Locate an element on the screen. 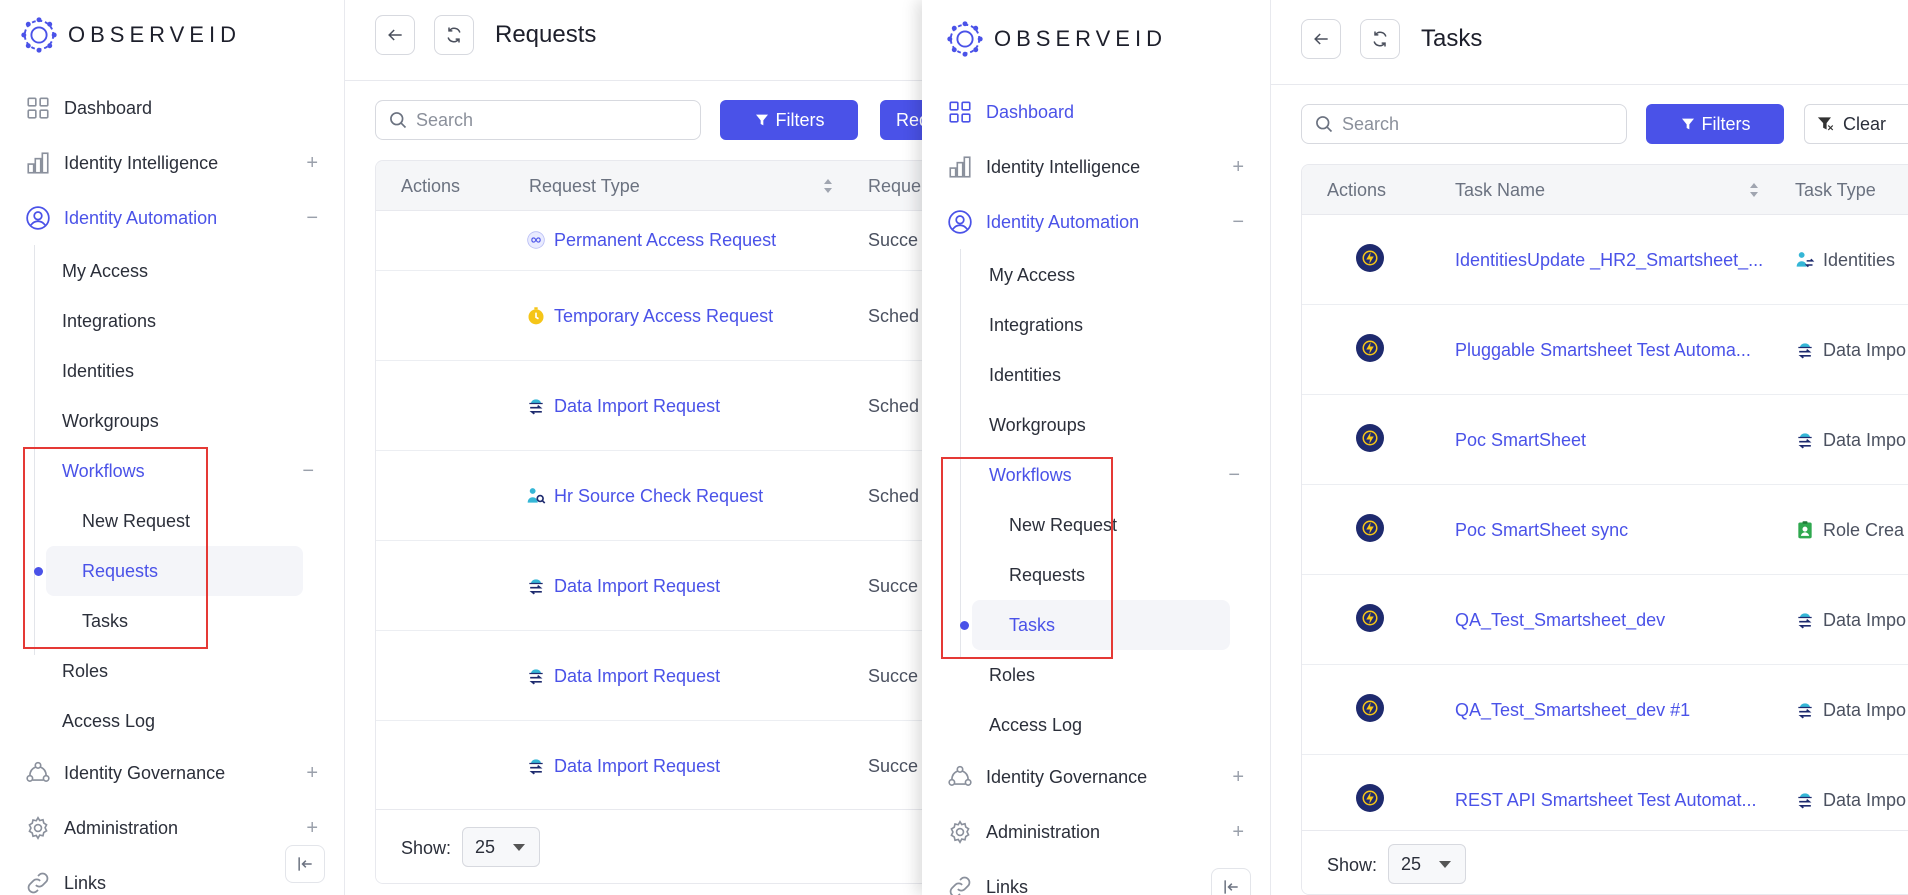  column-request-type: Request Type is located at coordinates (584, 186).